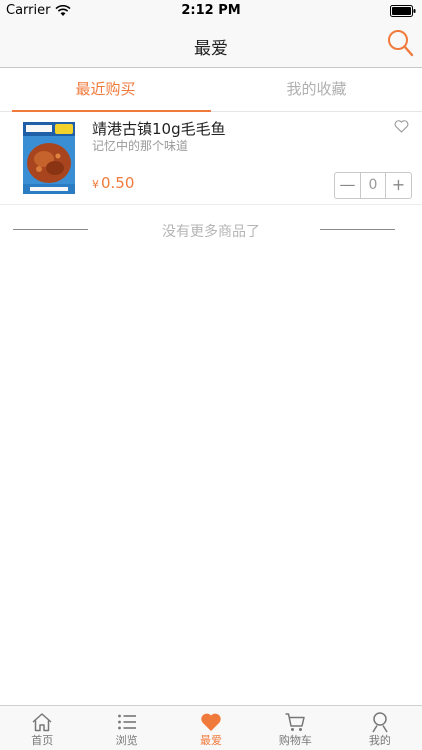  What do you see at coordinates (49, 158) in the screenshot?
I see `product-image` at bounding box center [49, 158].